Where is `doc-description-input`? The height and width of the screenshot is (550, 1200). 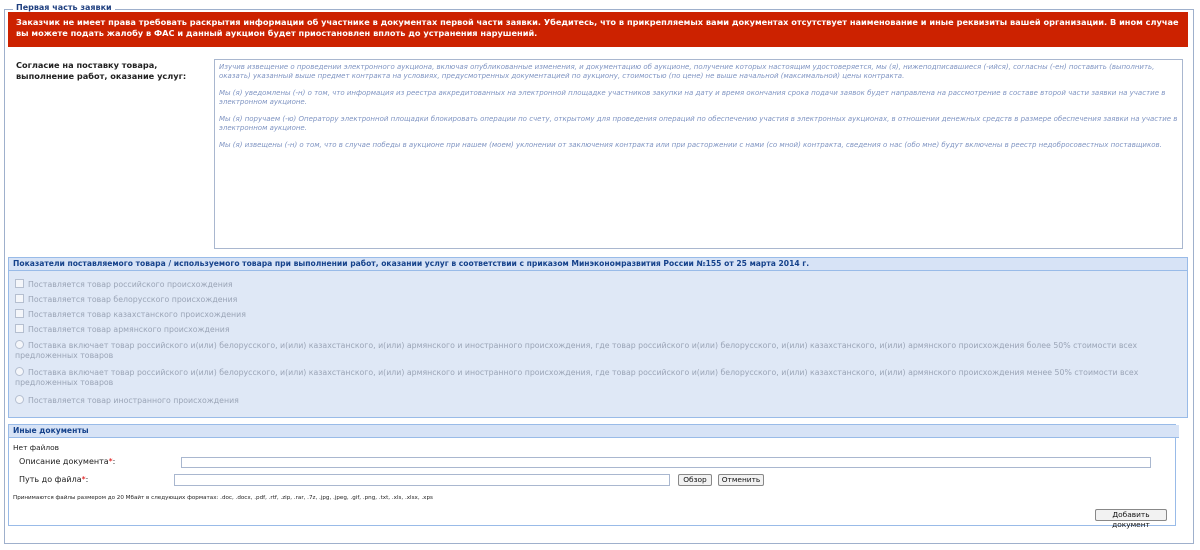
doc-description-input is located at coordinates (666, 462).